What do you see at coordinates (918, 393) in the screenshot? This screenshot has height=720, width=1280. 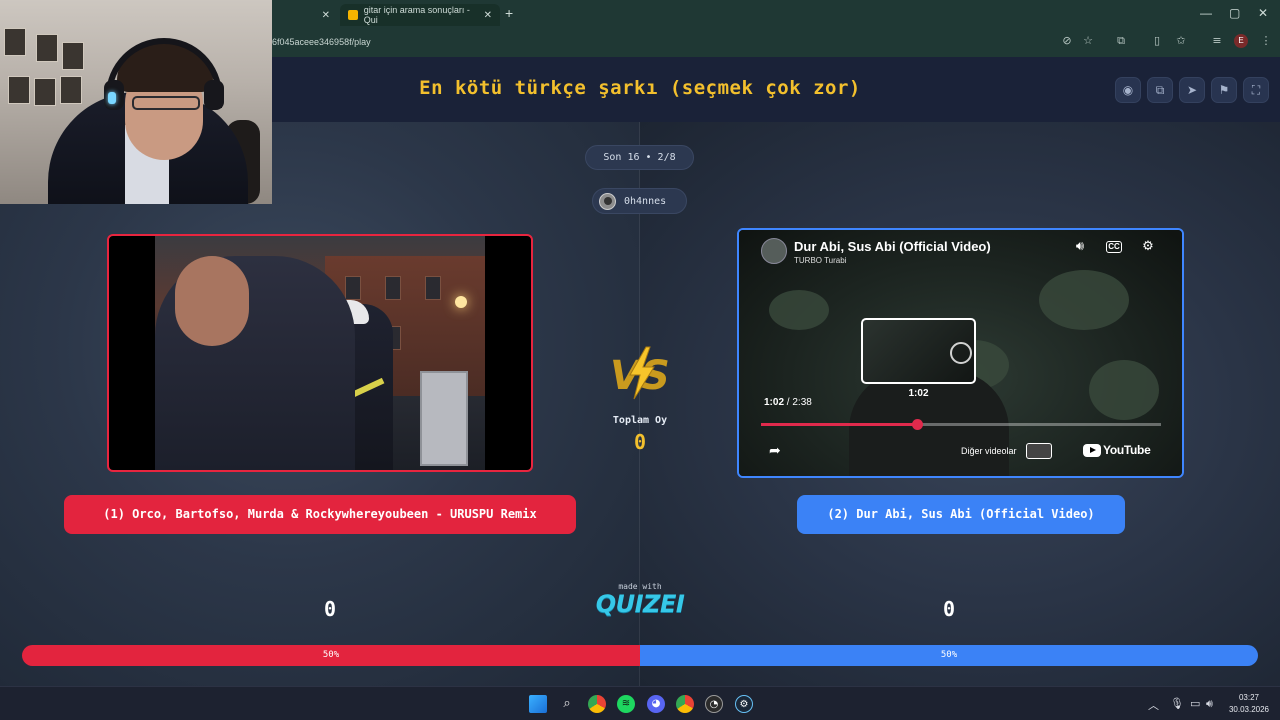 I see `seek-preview-time: 1:02` at bounding box center [918, 393].